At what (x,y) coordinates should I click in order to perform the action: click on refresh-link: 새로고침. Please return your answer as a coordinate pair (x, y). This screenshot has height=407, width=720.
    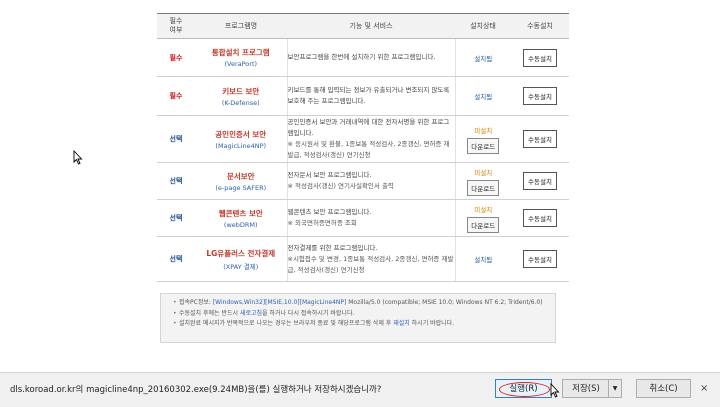
    Looking at the image, I should click on (251, 313).